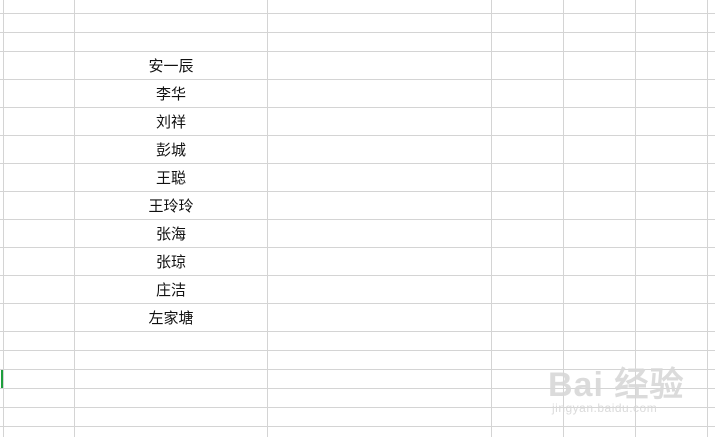 Image resolution: width=715 pixels, height=437 pixels. What do you see at coordinates (171, 150) in the screenshot?
I see `cell-name-4: 彭城` at bounding box center [171, 150].